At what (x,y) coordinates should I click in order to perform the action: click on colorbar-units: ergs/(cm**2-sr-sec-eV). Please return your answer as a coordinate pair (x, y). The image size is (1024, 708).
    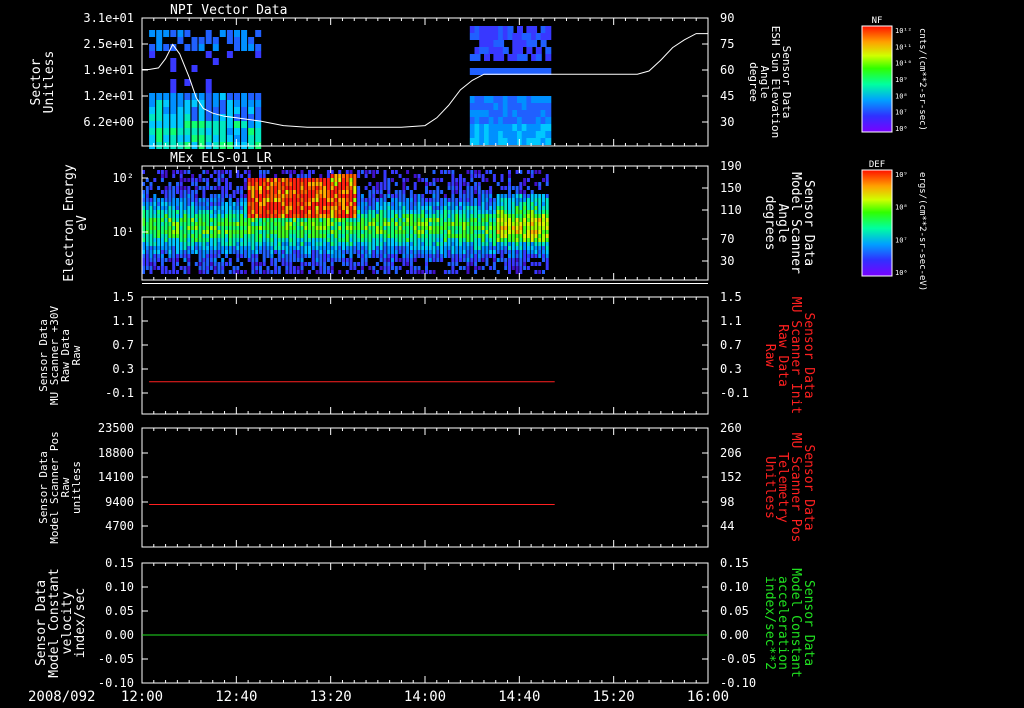
    Looking at the image, I should click on (922, 231).